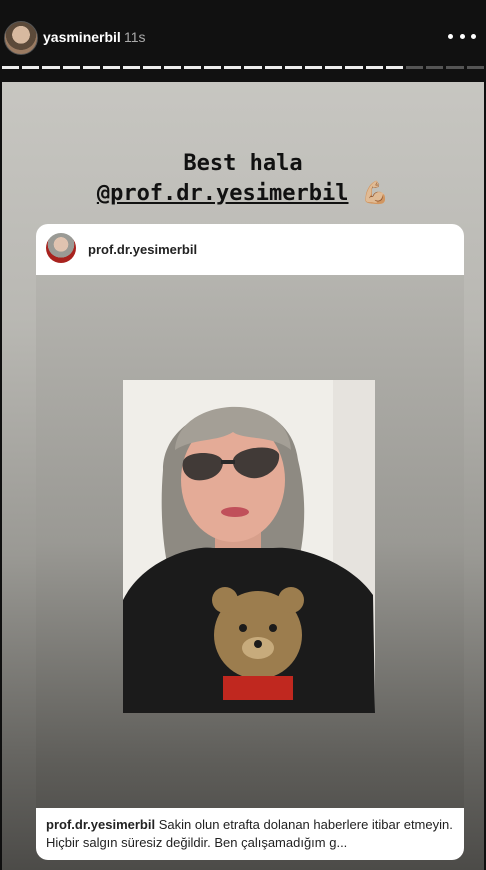 Image resolution: width=486 pixels, height=870 pixels. I want to click on more-horizontal-icon, so click(462, 36).